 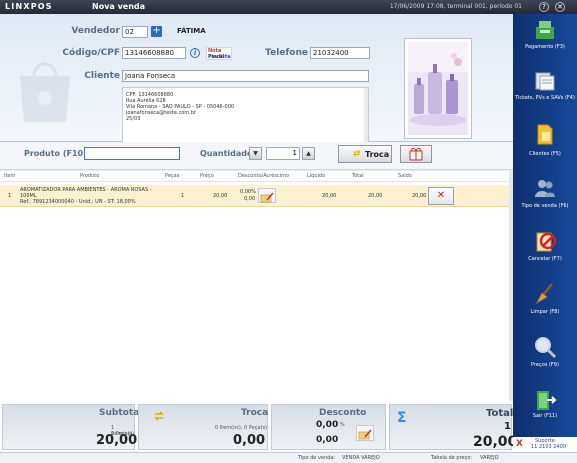 I want to click on subtotal-value: 20,00, so click(x=117, y=440).